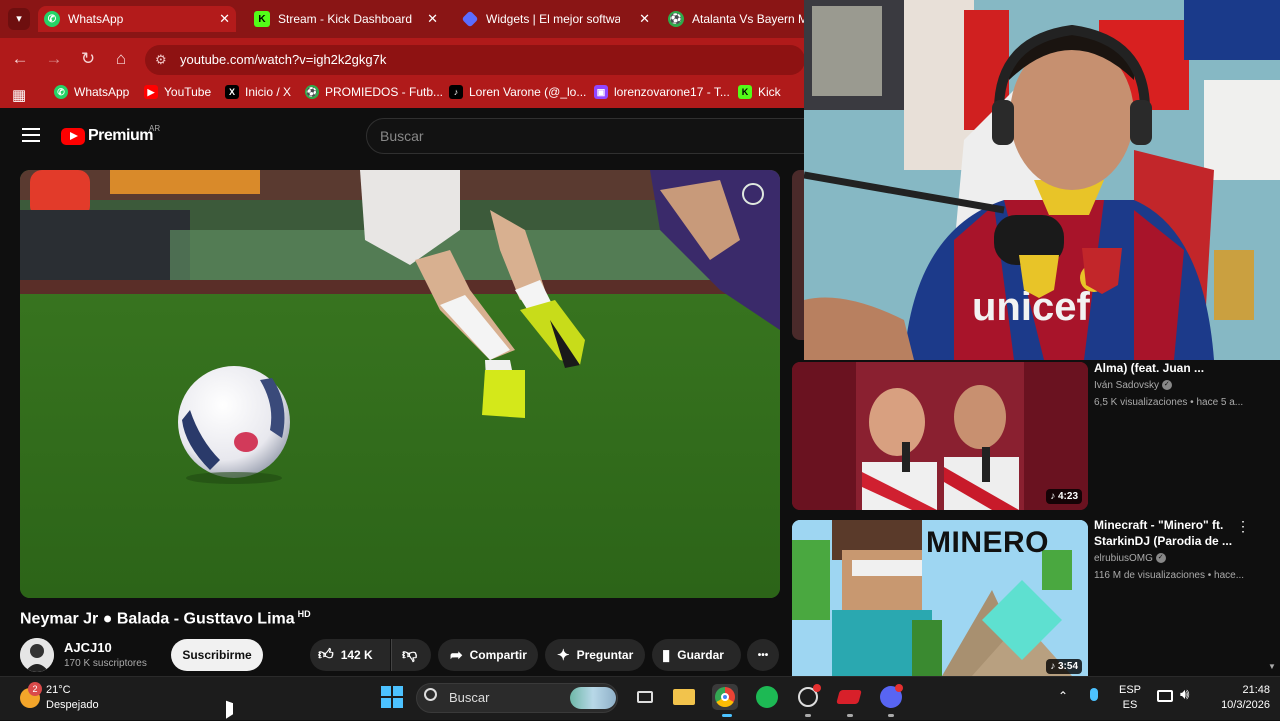 Image resolution: width=1280 pixels, height=721 pixels. What do you see at coordinates (121, 59) in the screenshot?
I see `home-icon: ⌂` at bounding box center [121, 59].